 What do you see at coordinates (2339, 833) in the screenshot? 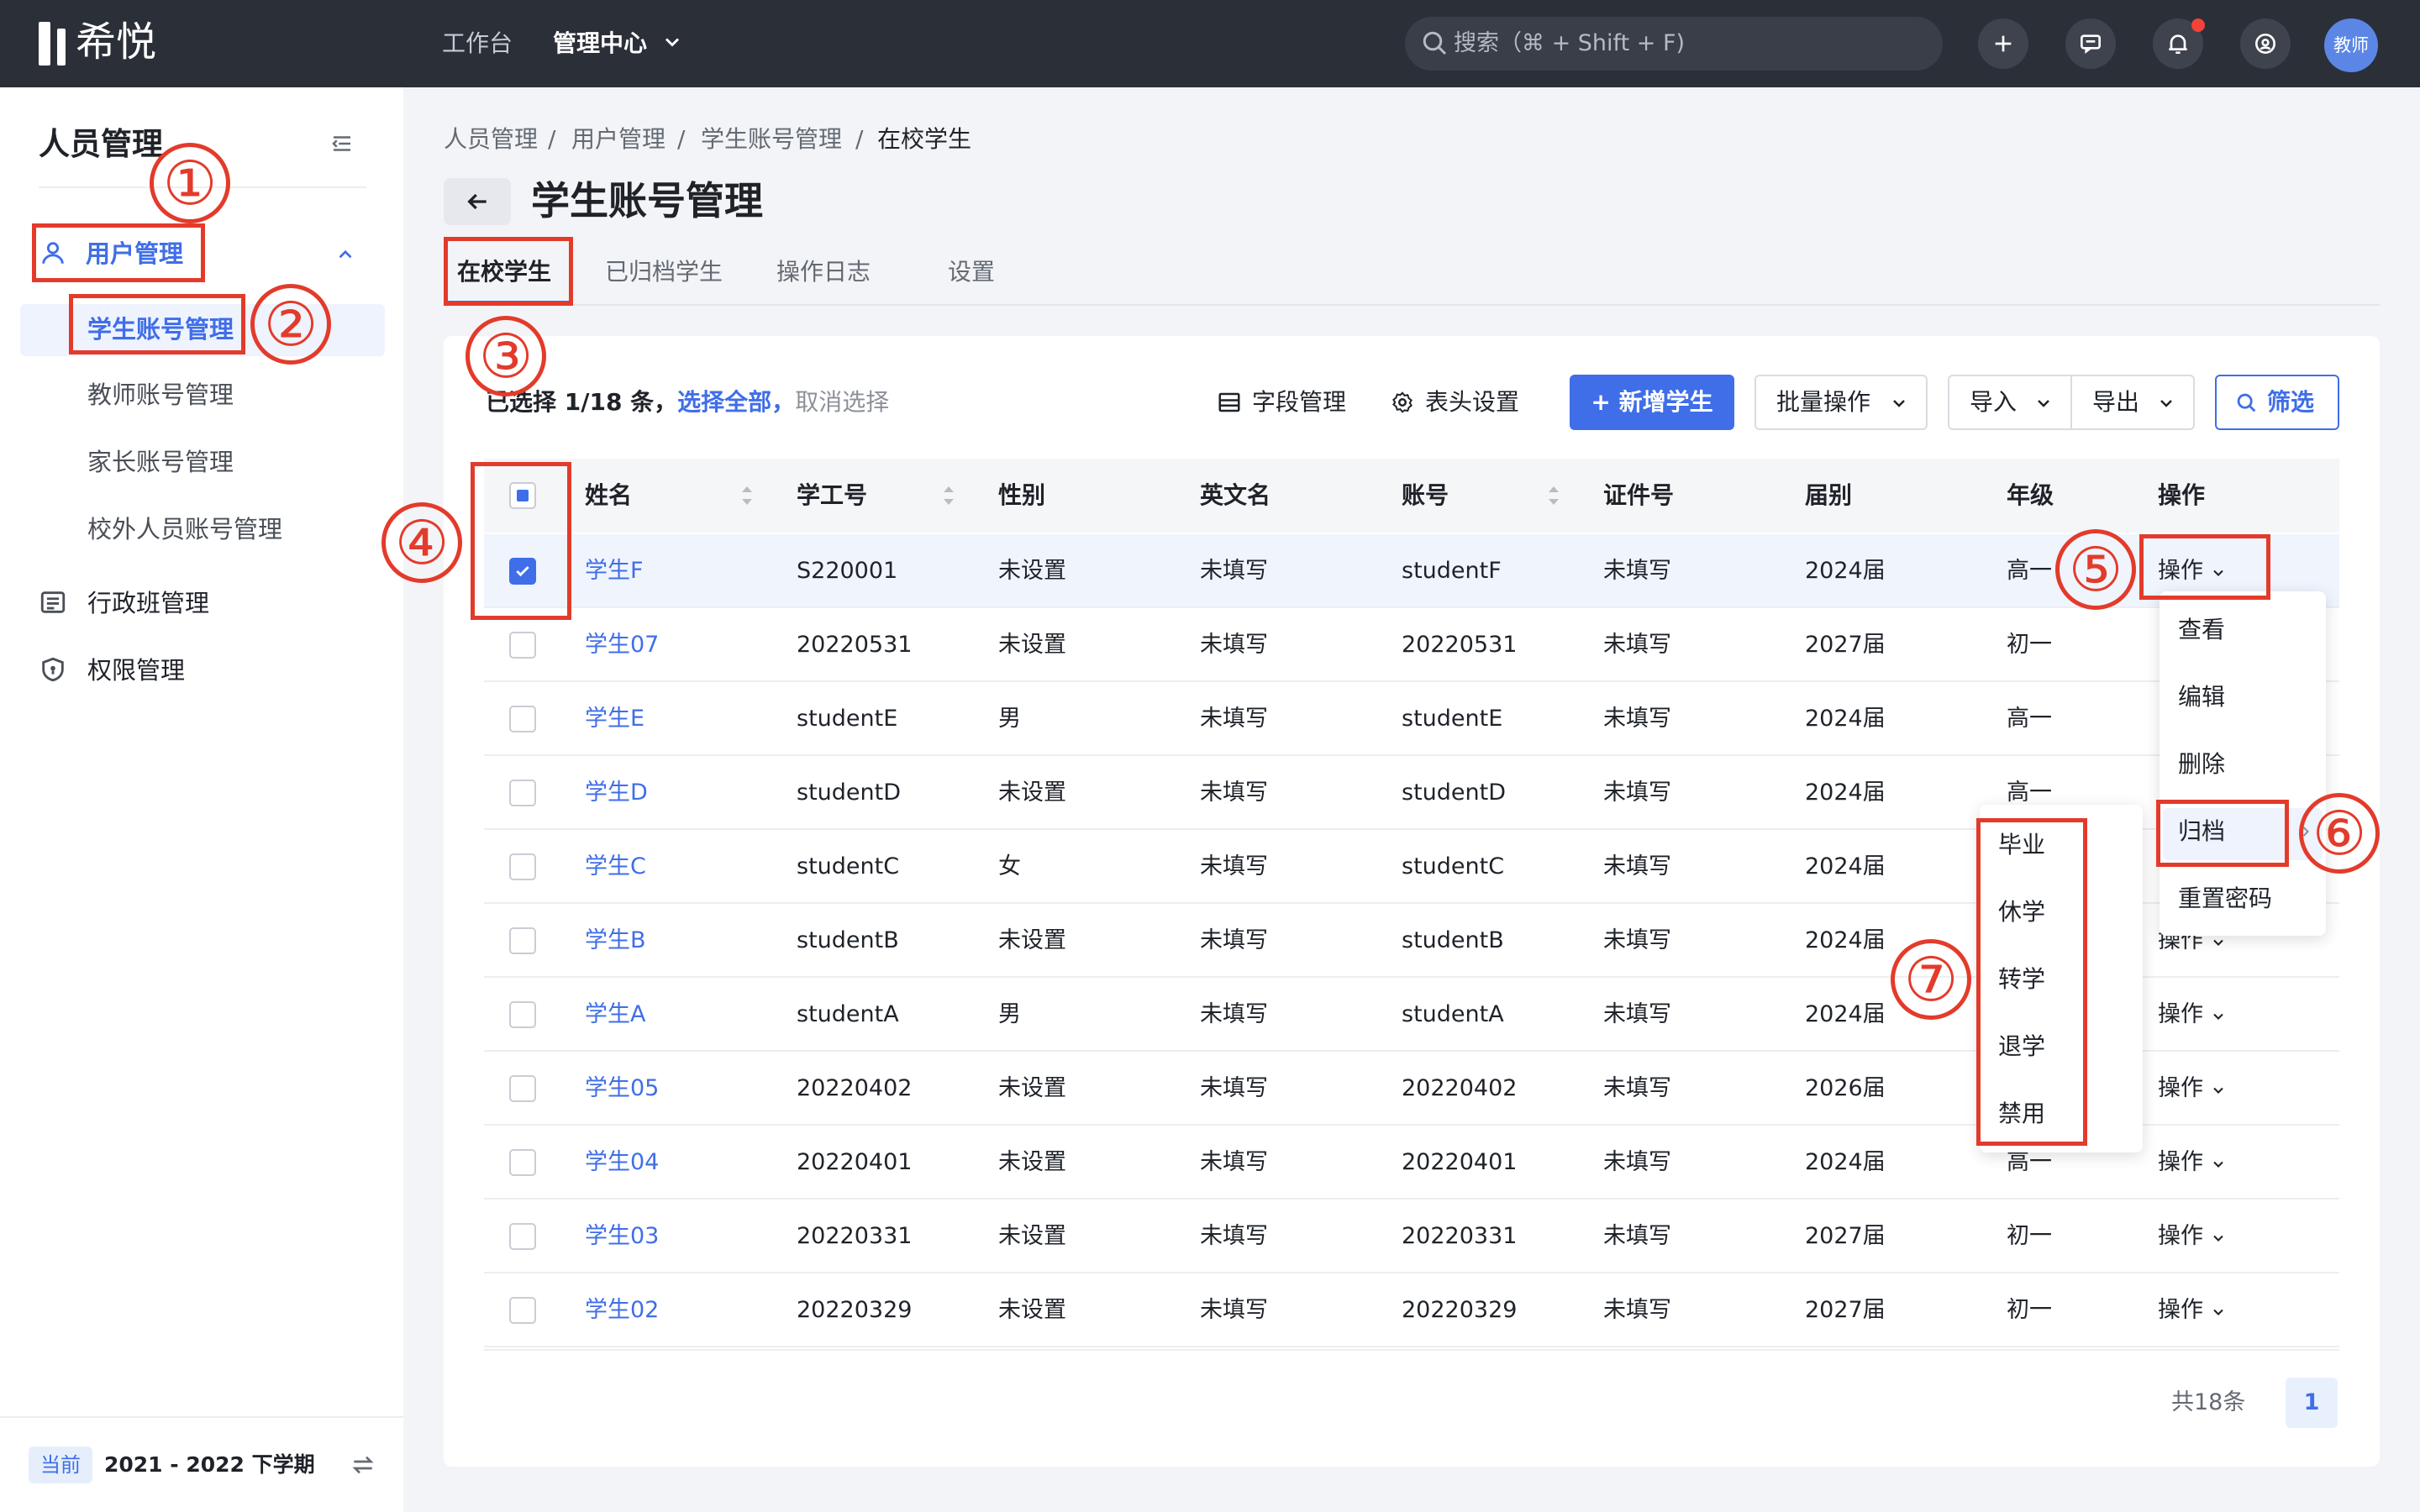
I see `annotation-number-6: ⑥` at bounding box center [2339, 833].